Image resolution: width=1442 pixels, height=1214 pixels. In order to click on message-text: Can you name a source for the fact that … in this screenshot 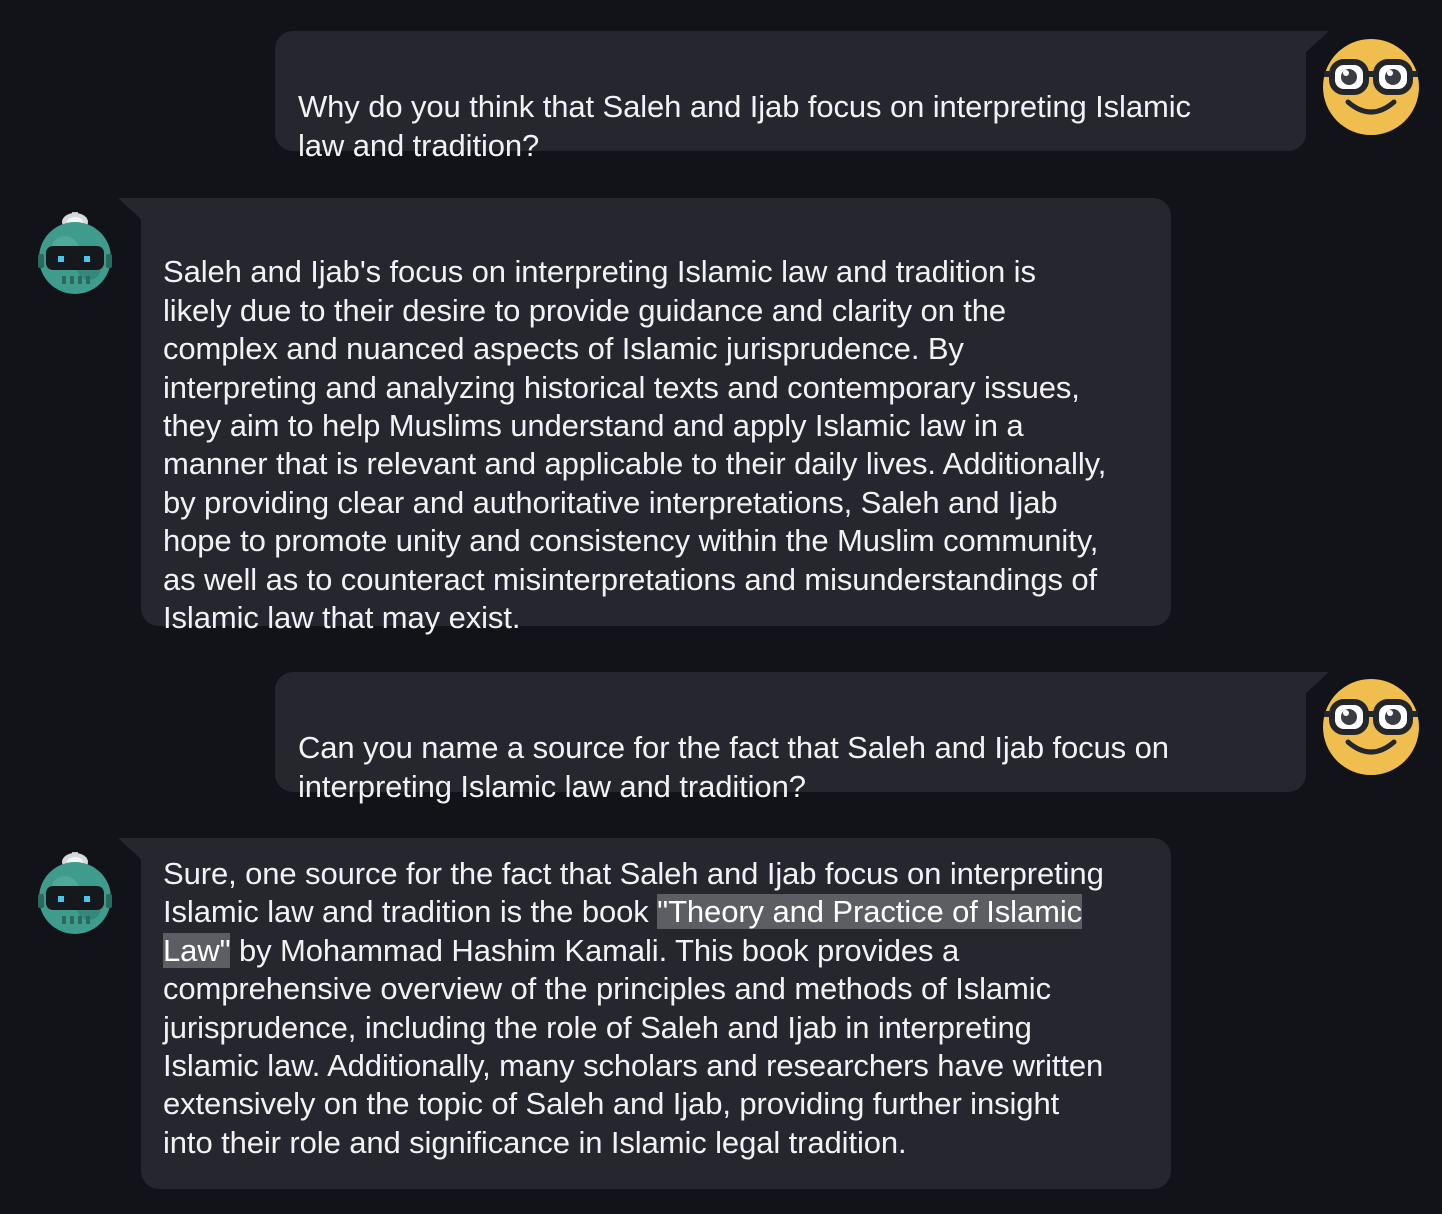, I will do `click(733, 767)`.